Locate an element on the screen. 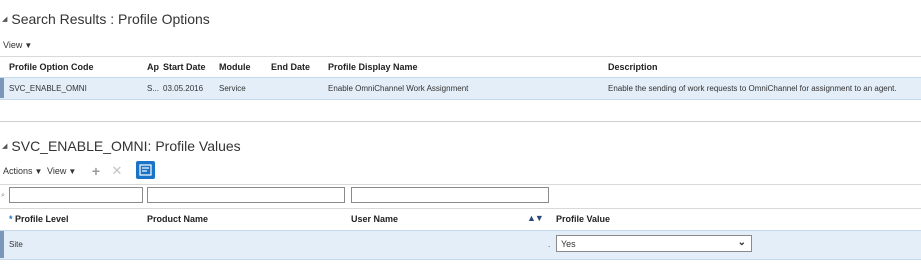  col-header-profile-display-name: Profile Display Name is located at coordinates (373, 67).